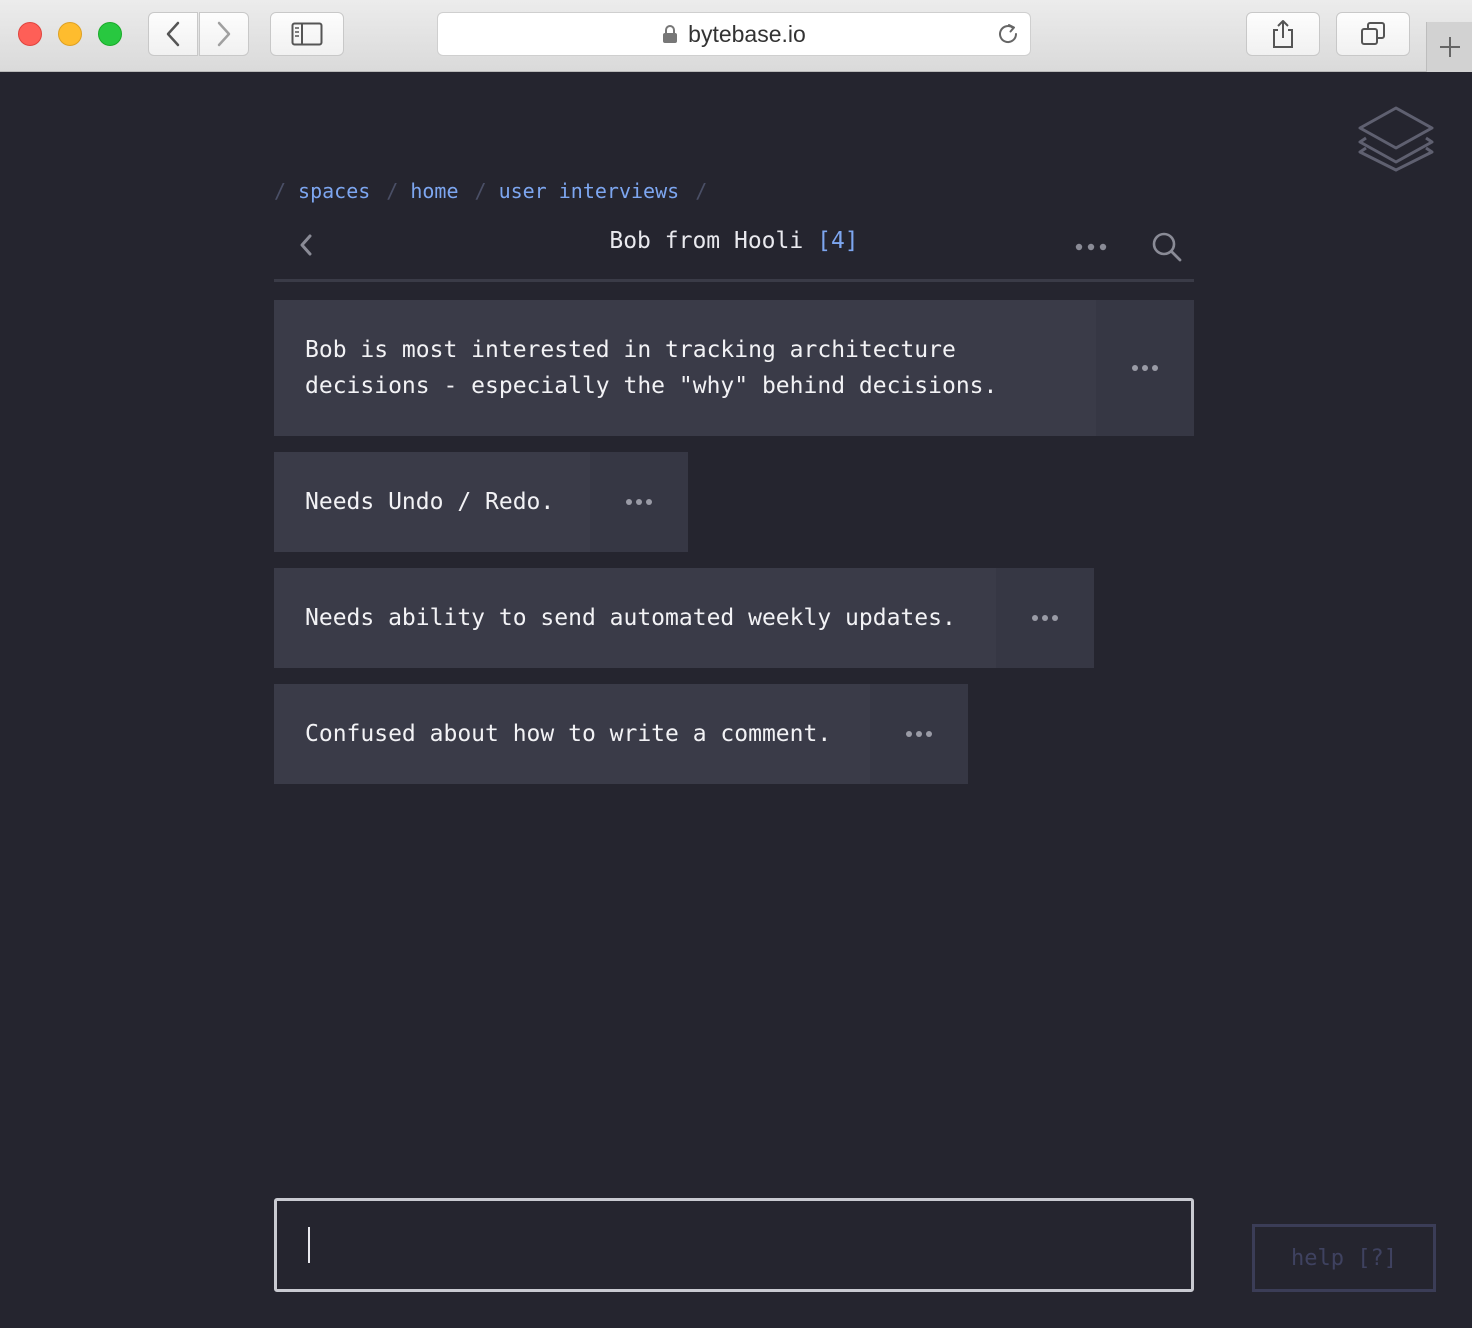  What do you see at coordinates (110, 34) in the screenshot?
I see `zoom-window-button` at bounding box center [110, 34].